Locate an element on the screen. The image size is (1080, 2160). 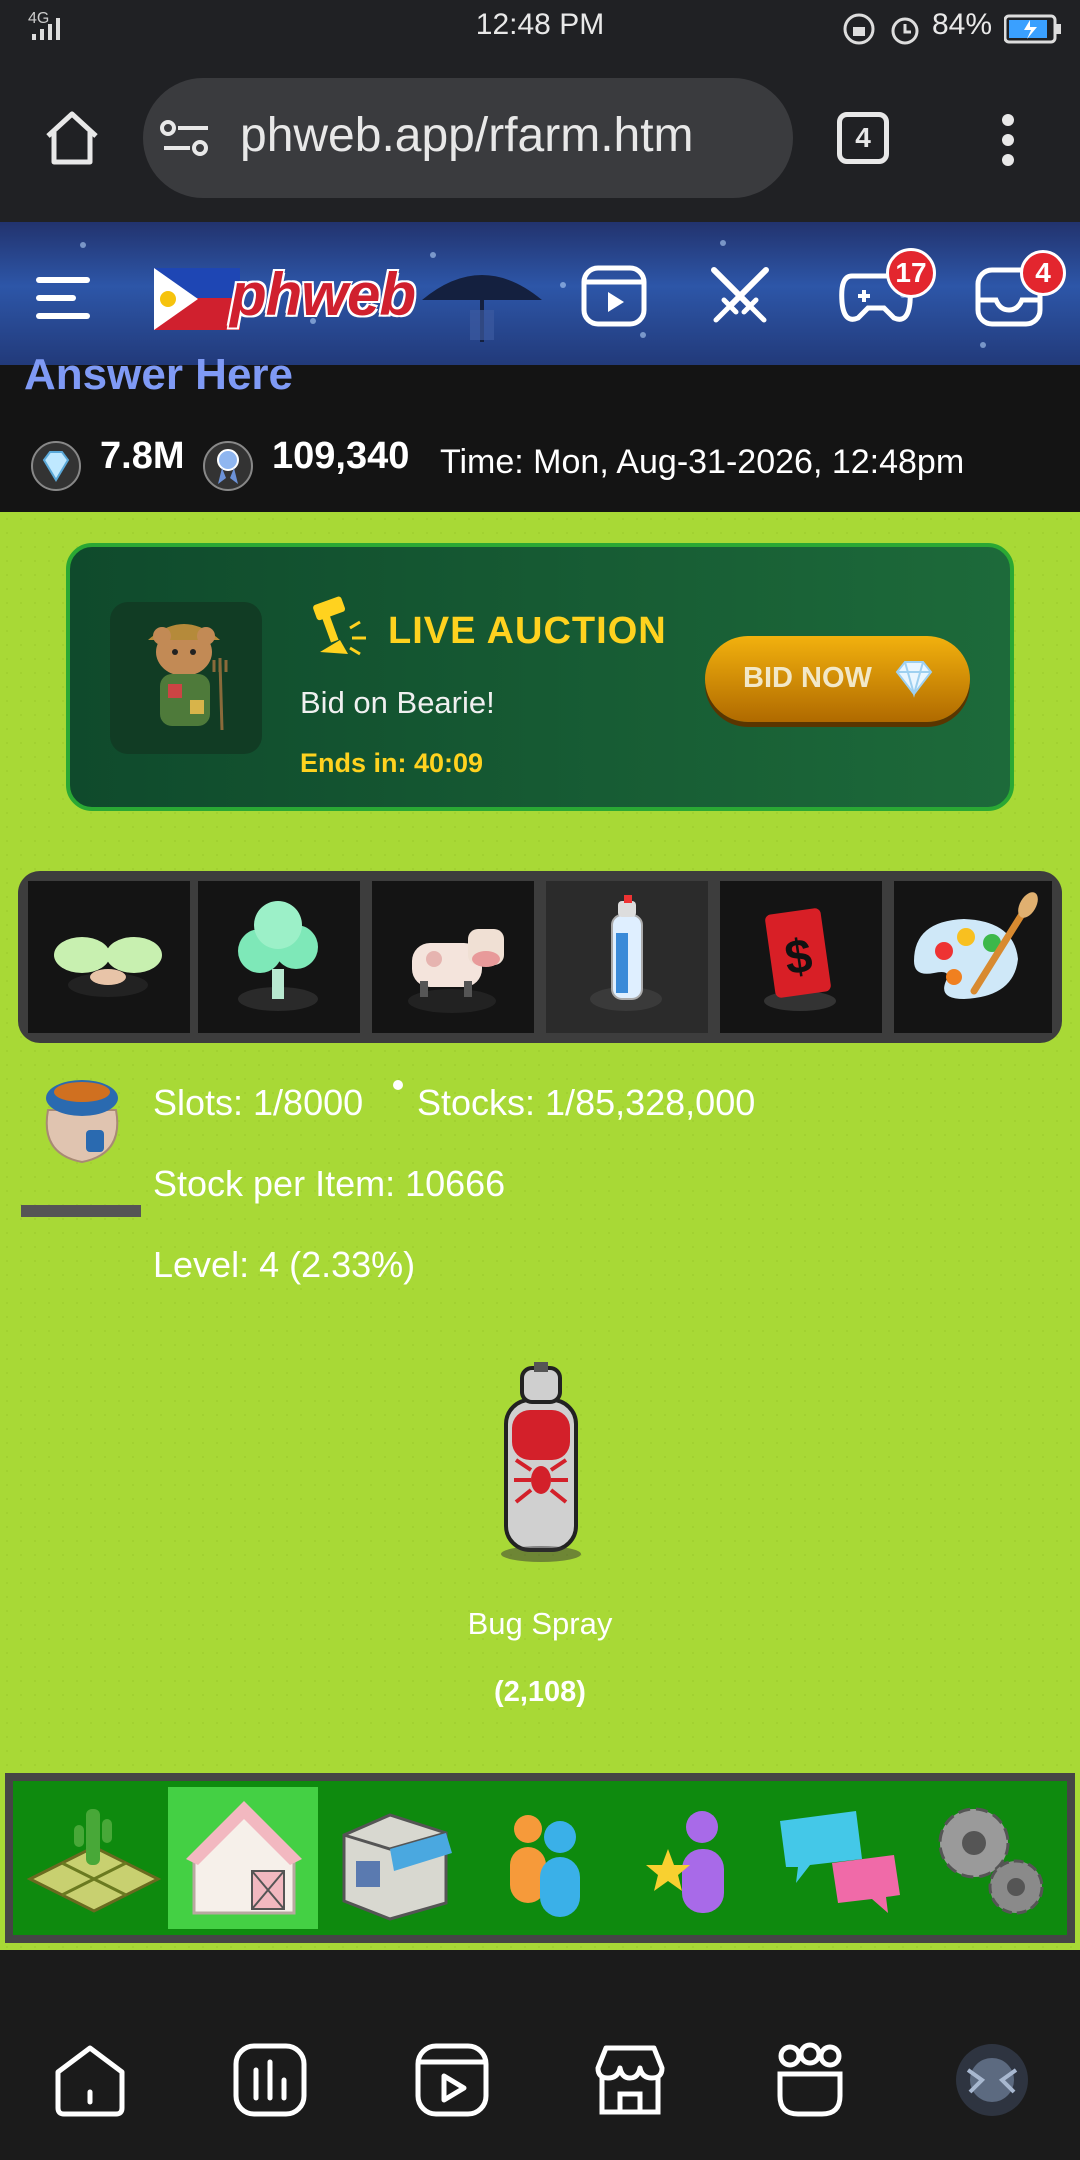
browser-home-icon is located at coordinates (72, 138).